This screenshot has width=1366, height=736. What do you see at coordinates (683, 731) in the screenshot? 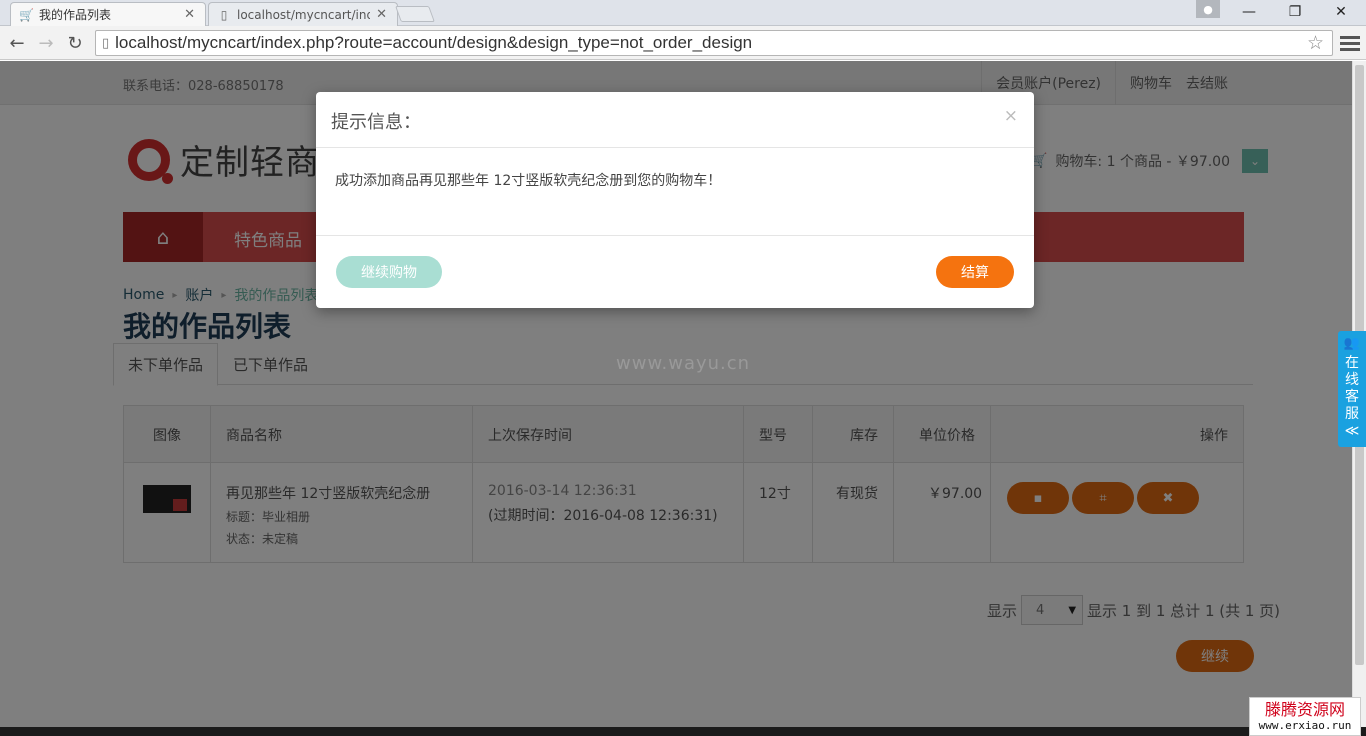
I see `os-taskbar` at bounding box center [683, 731].